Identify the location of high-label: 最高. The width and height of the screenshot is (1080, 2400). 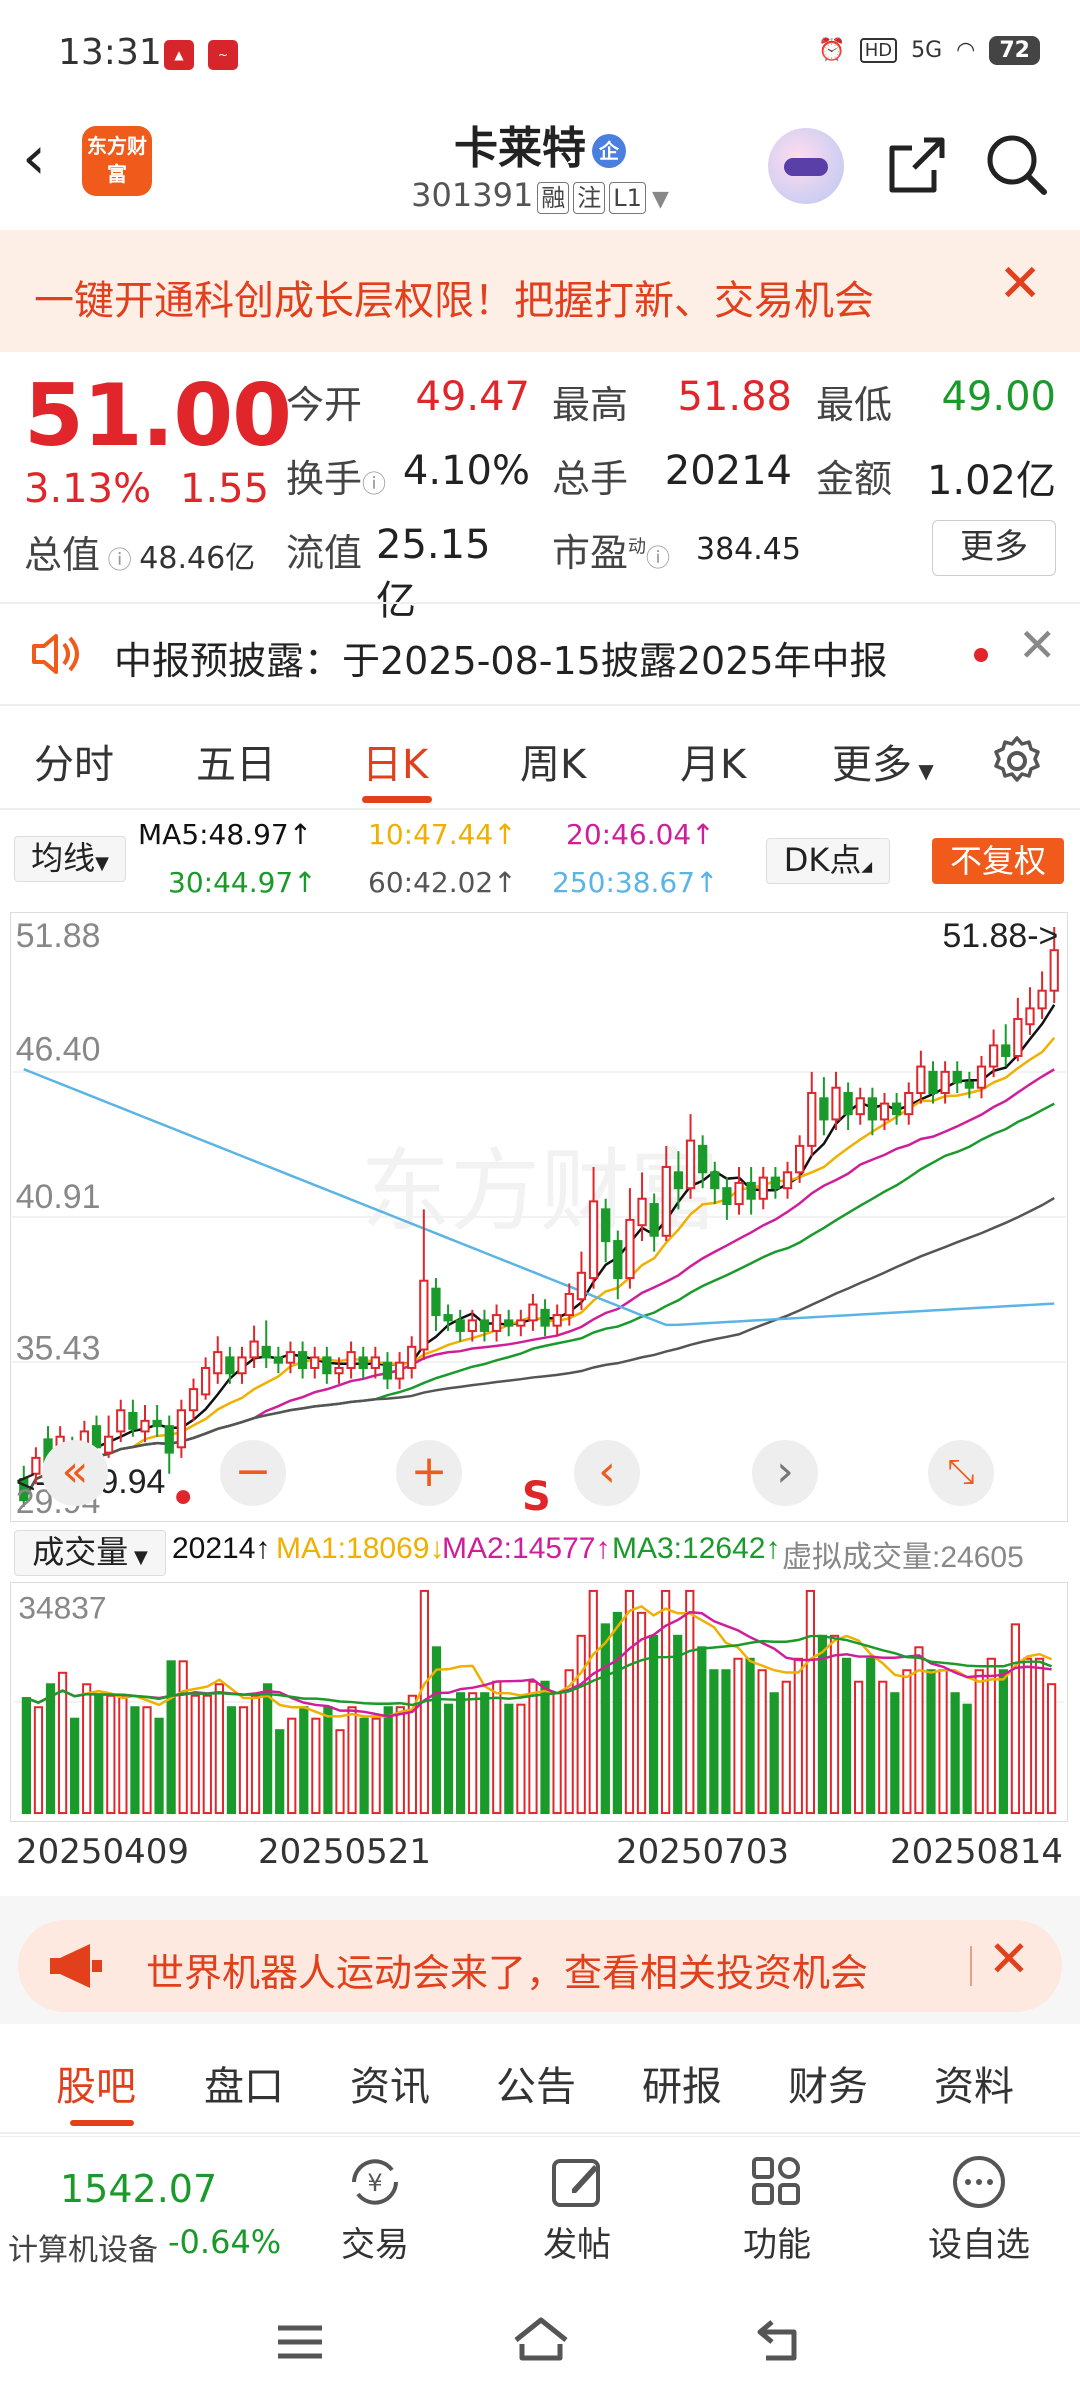
(590, 405).